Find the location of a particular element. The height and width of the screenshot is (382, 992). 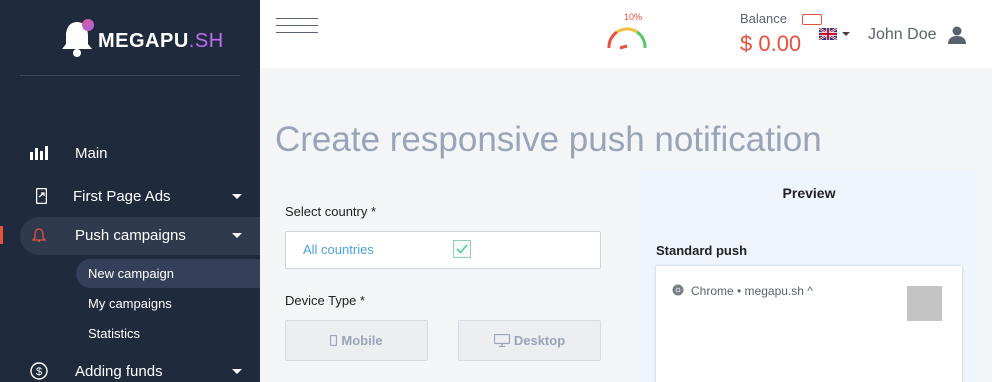

push-thumbnail is located at coordinates (924, 303).